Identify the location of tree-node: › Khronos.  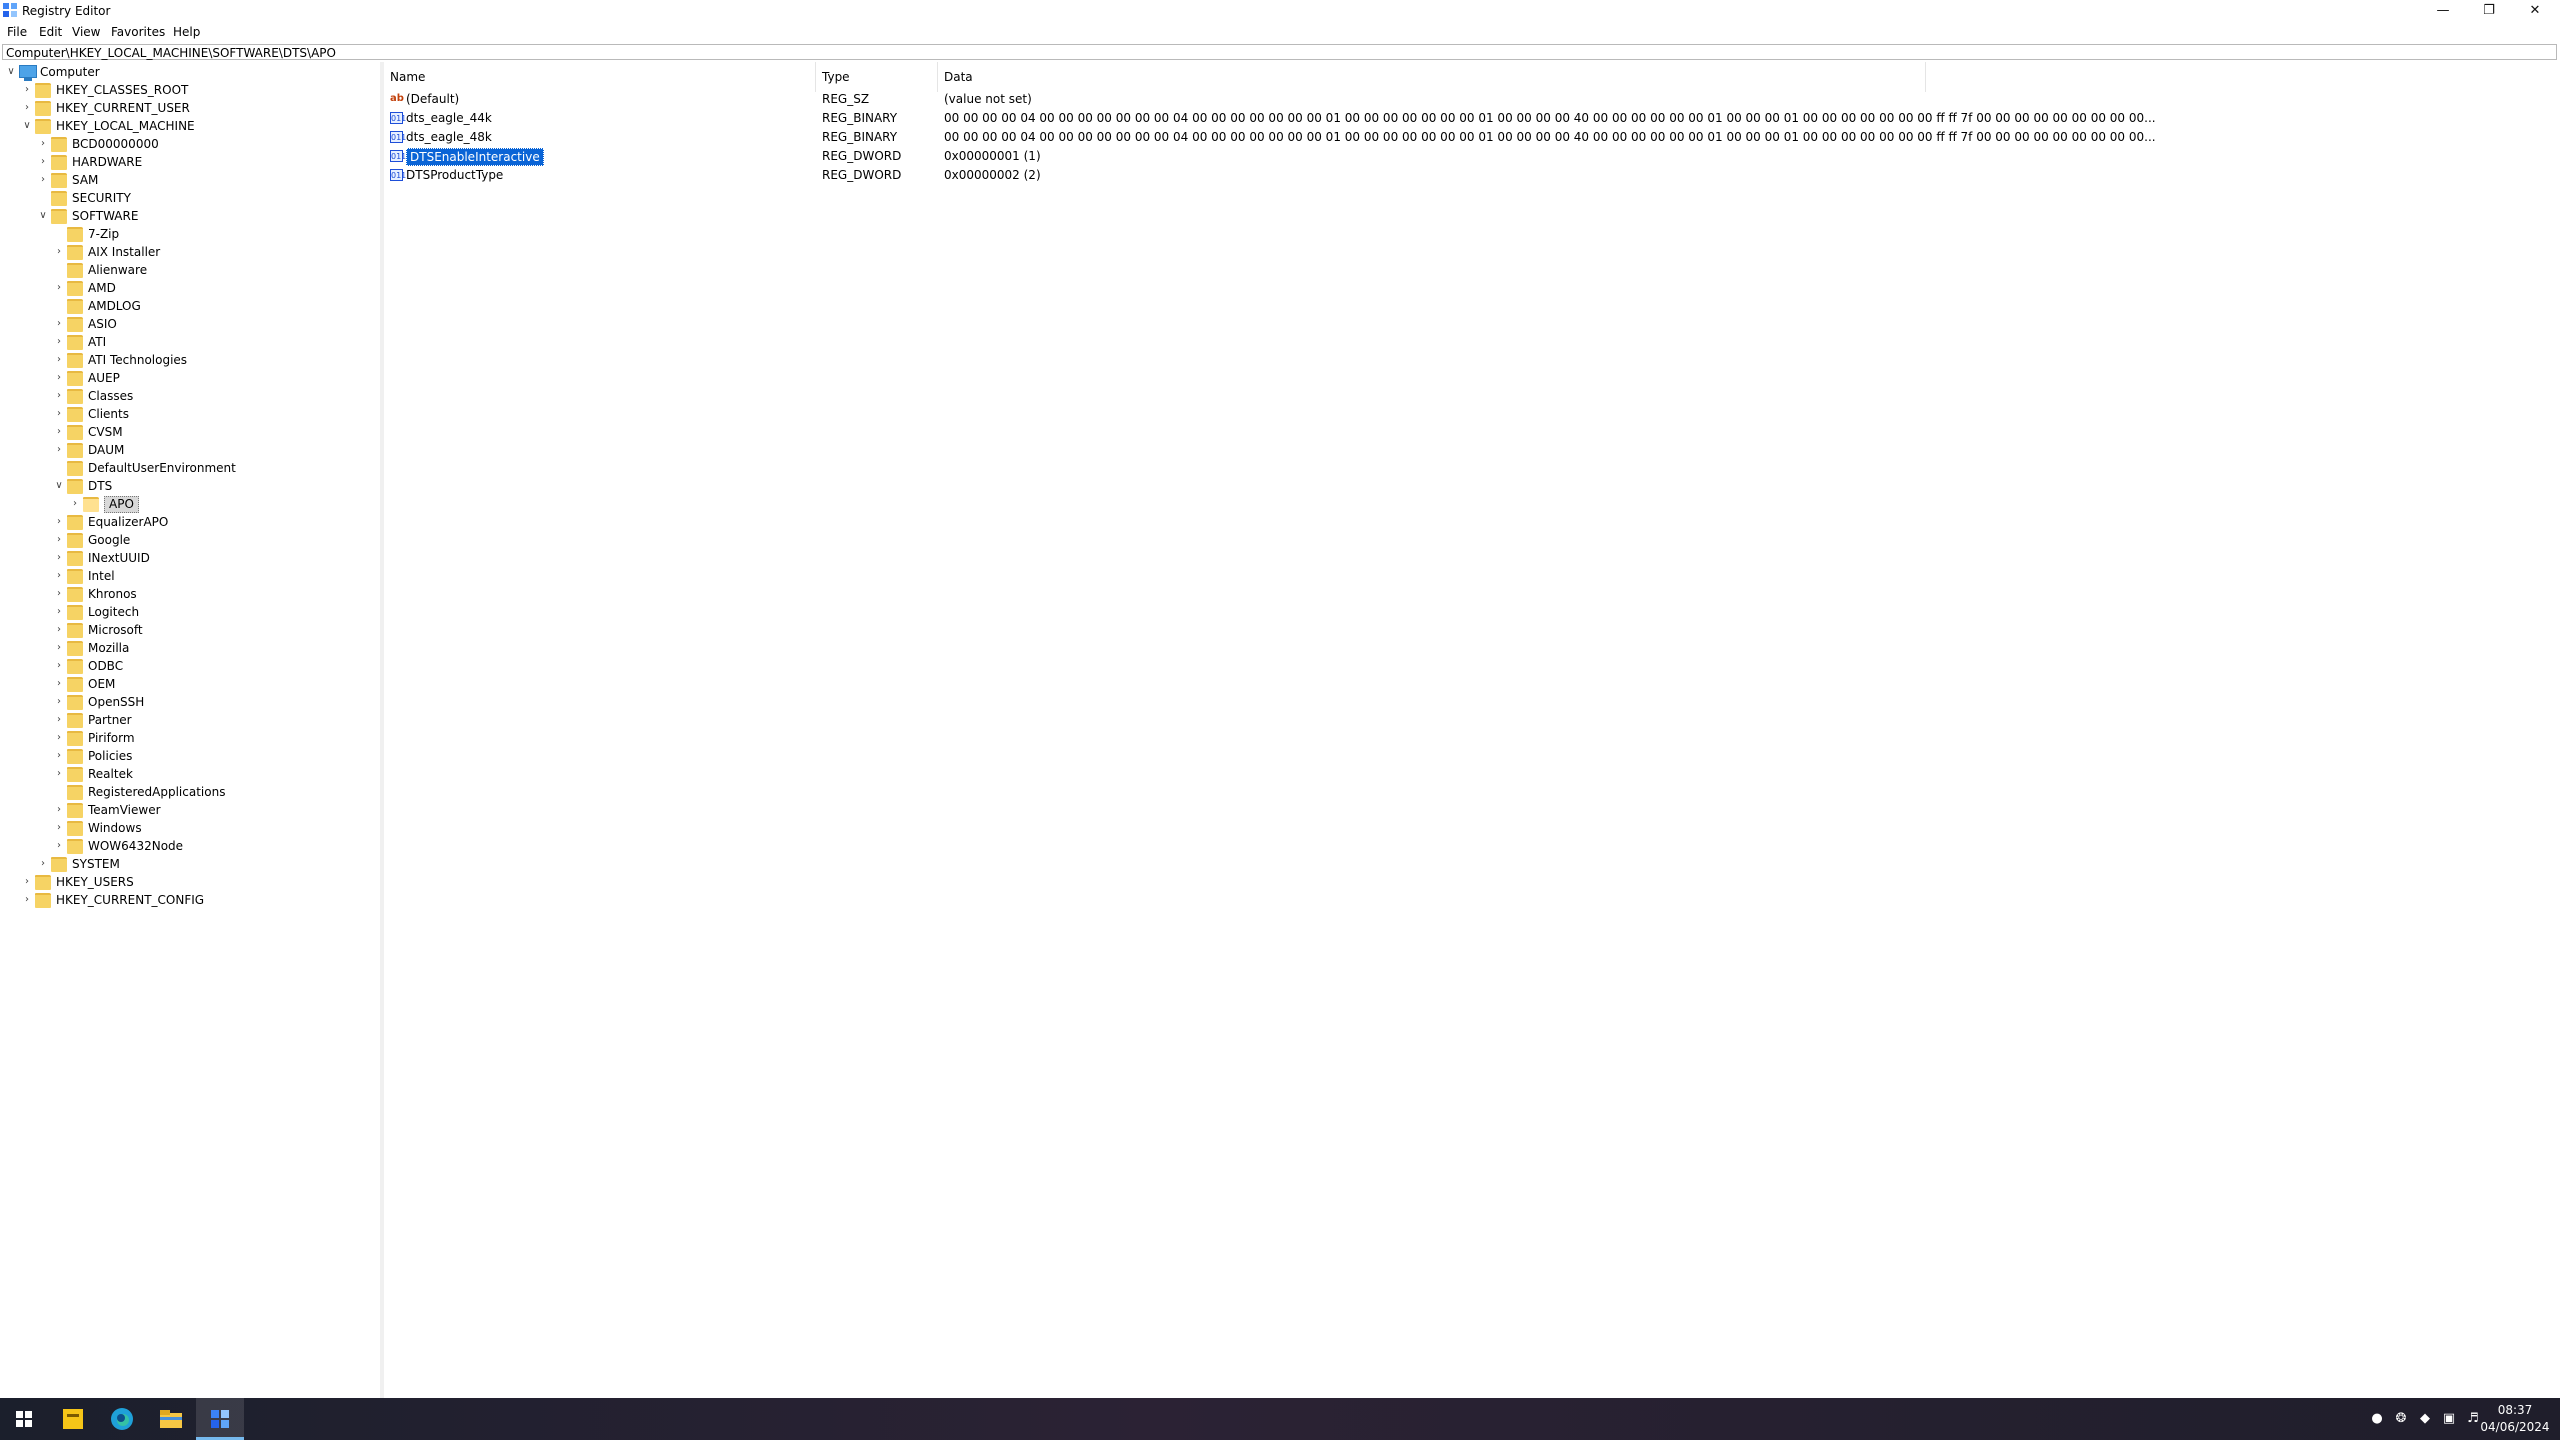
(190, 594).